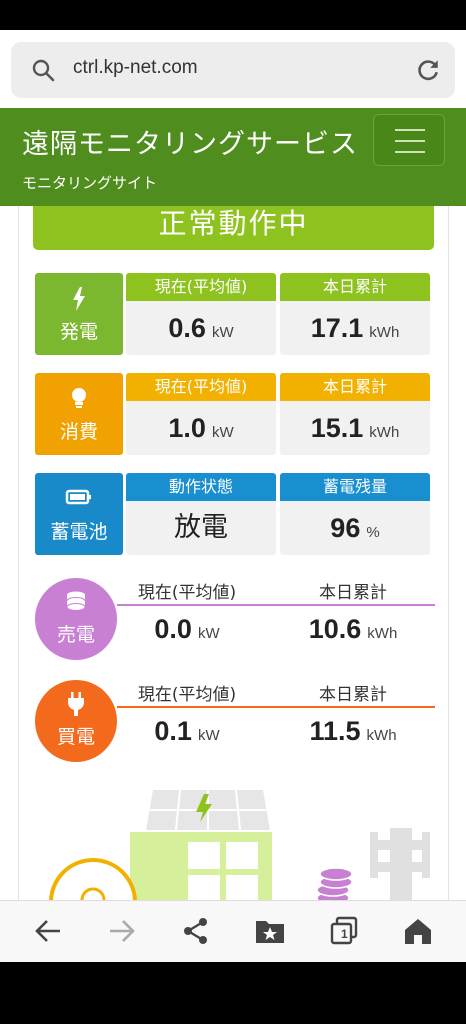 This screenshot has height=1024, width=466. I want to click on buying-current-head: 現在(平均値), so click(187, 695).